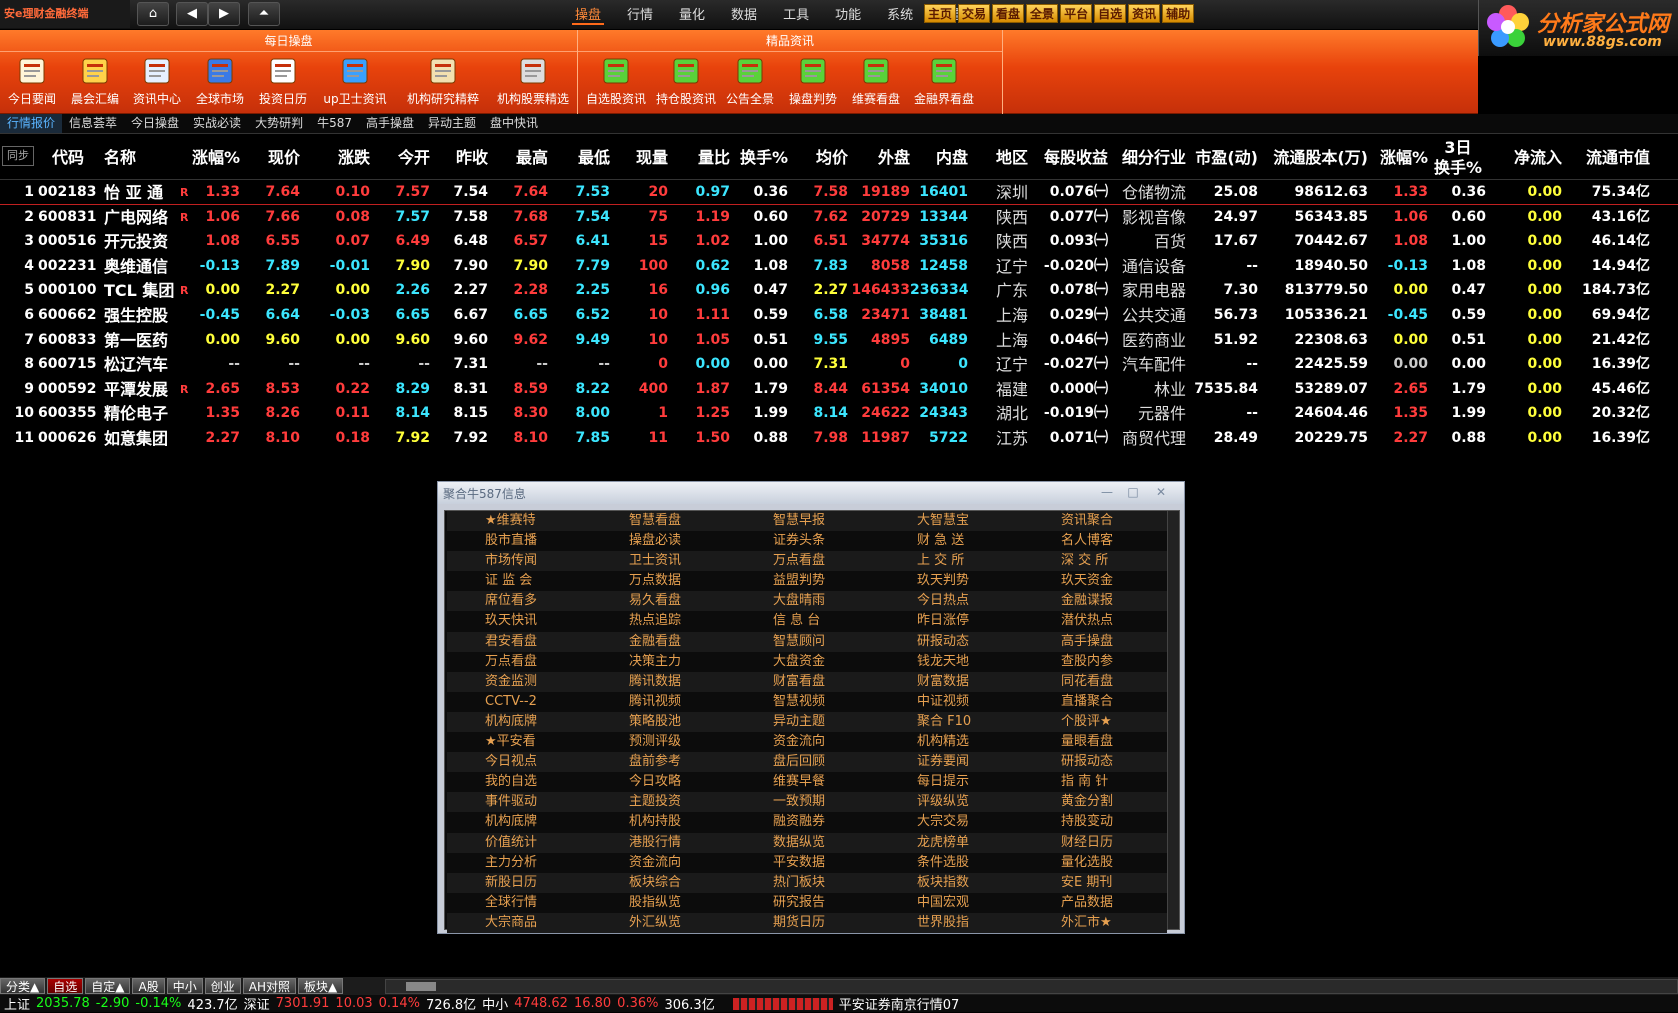  I want to click on popup-link: 高手操盘, so click(1095, 641).